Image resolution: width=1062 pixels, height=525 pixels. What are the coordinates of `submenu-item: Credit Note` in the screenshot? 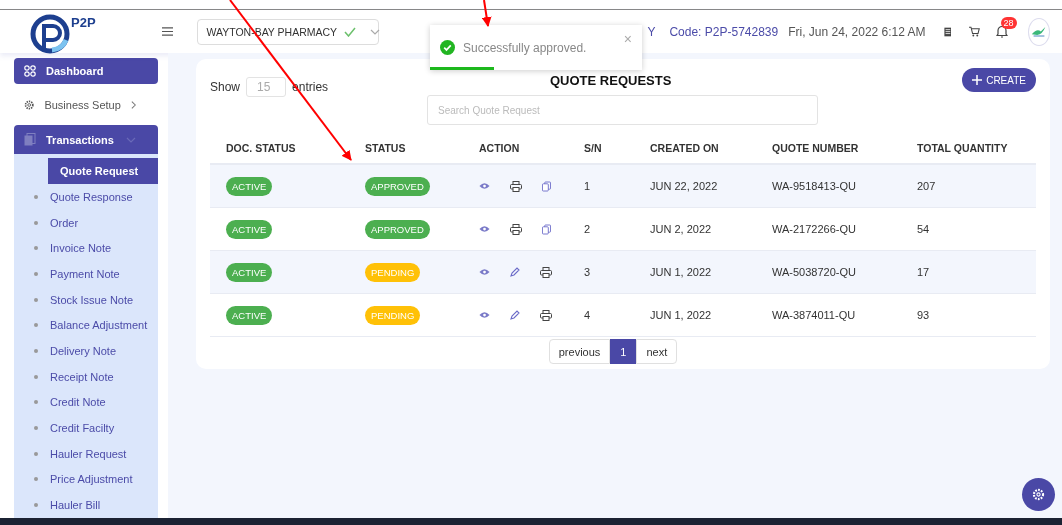 It's located at (86, 402).